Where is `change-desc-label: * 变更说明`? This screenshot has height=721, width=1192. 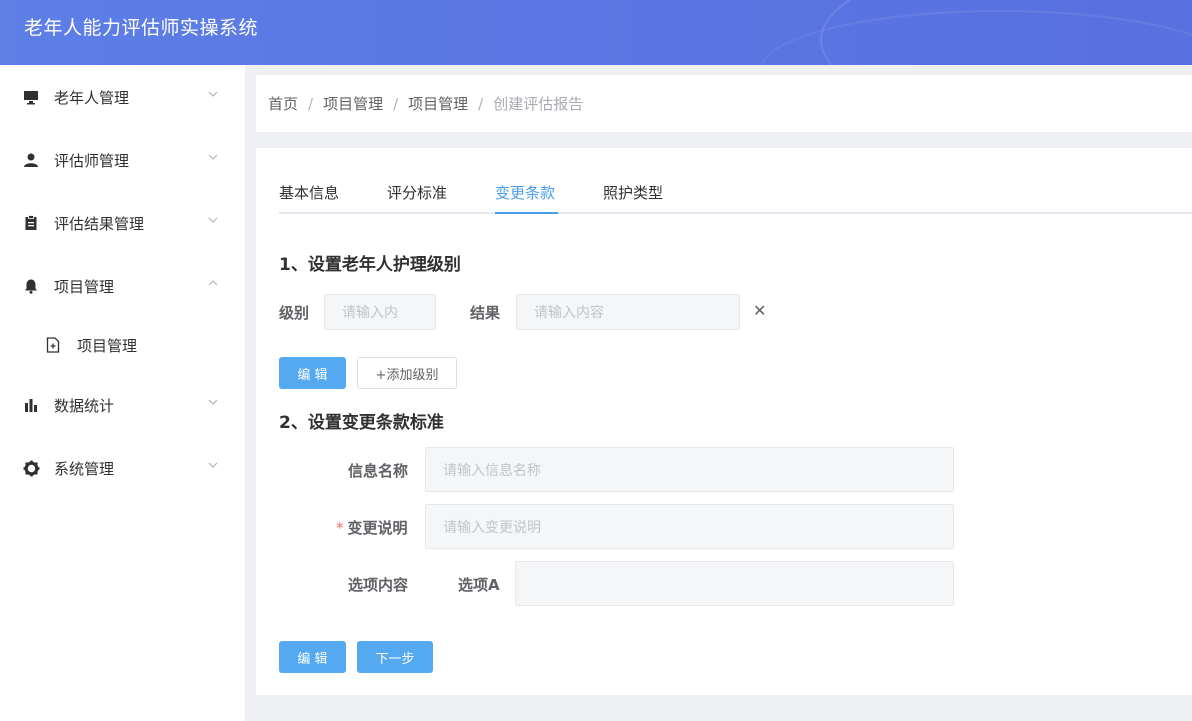 change-desc-label: * 变更说明 is located at coordinates (372, 527).